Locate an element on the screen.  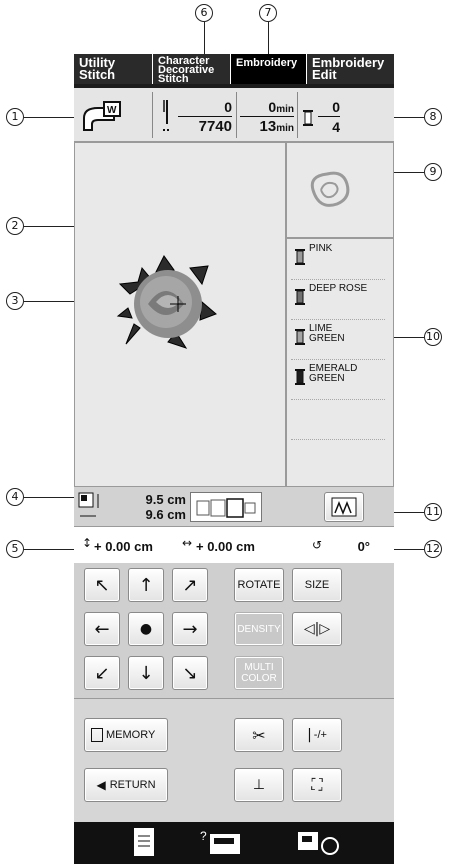
arrow-down-right-icon: ↘ is located at coordinates (190, 673).